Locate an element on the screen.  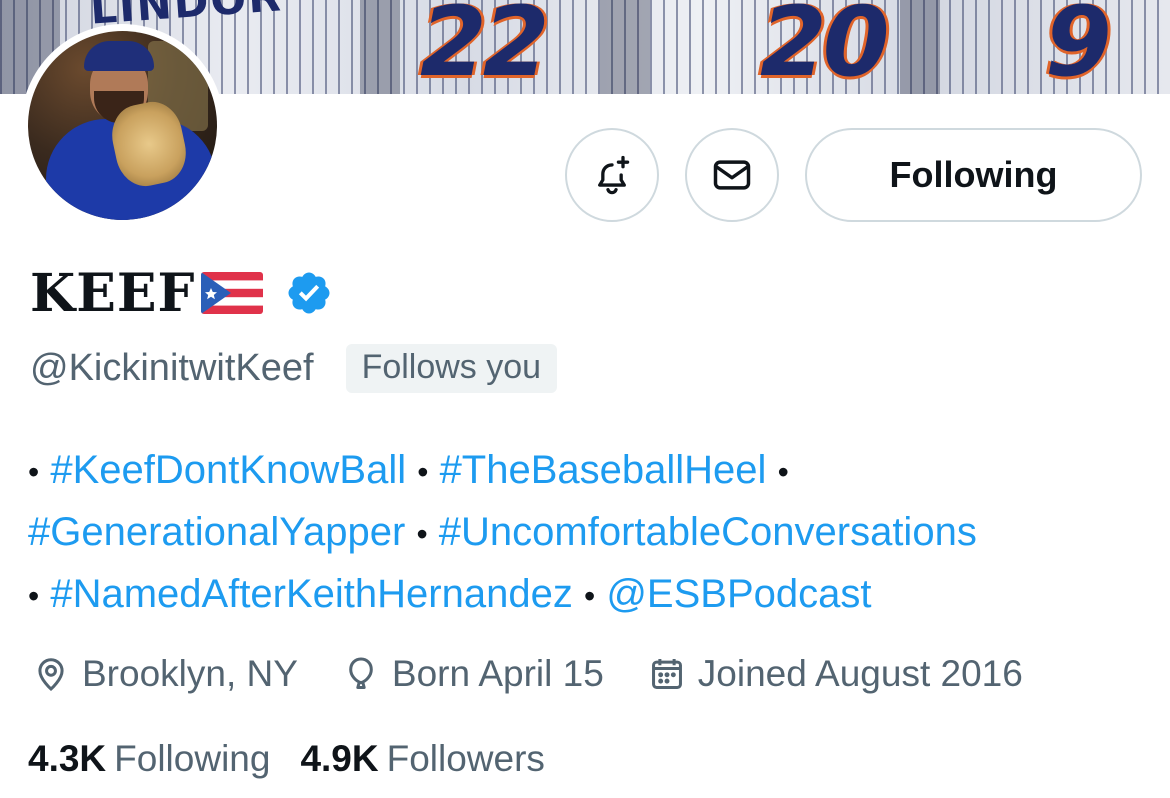
banner-jersey-number: 22 is located at coordinates (485, 47).